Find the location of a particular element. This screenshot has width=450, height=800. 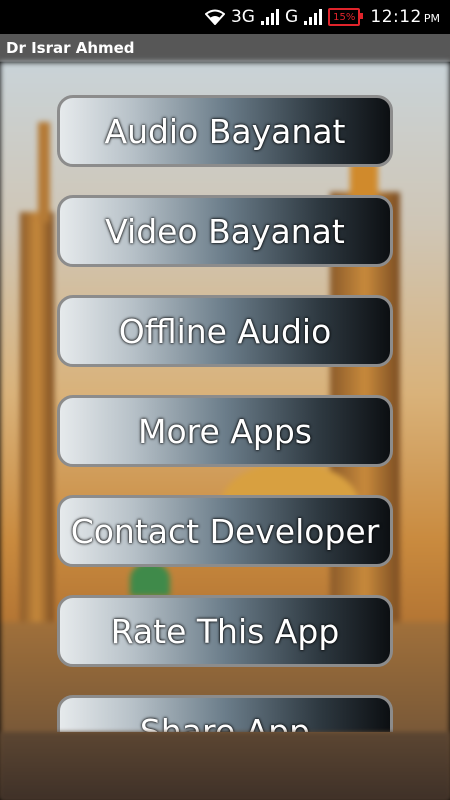

wifi-icon is located at coordinates (214, 17).